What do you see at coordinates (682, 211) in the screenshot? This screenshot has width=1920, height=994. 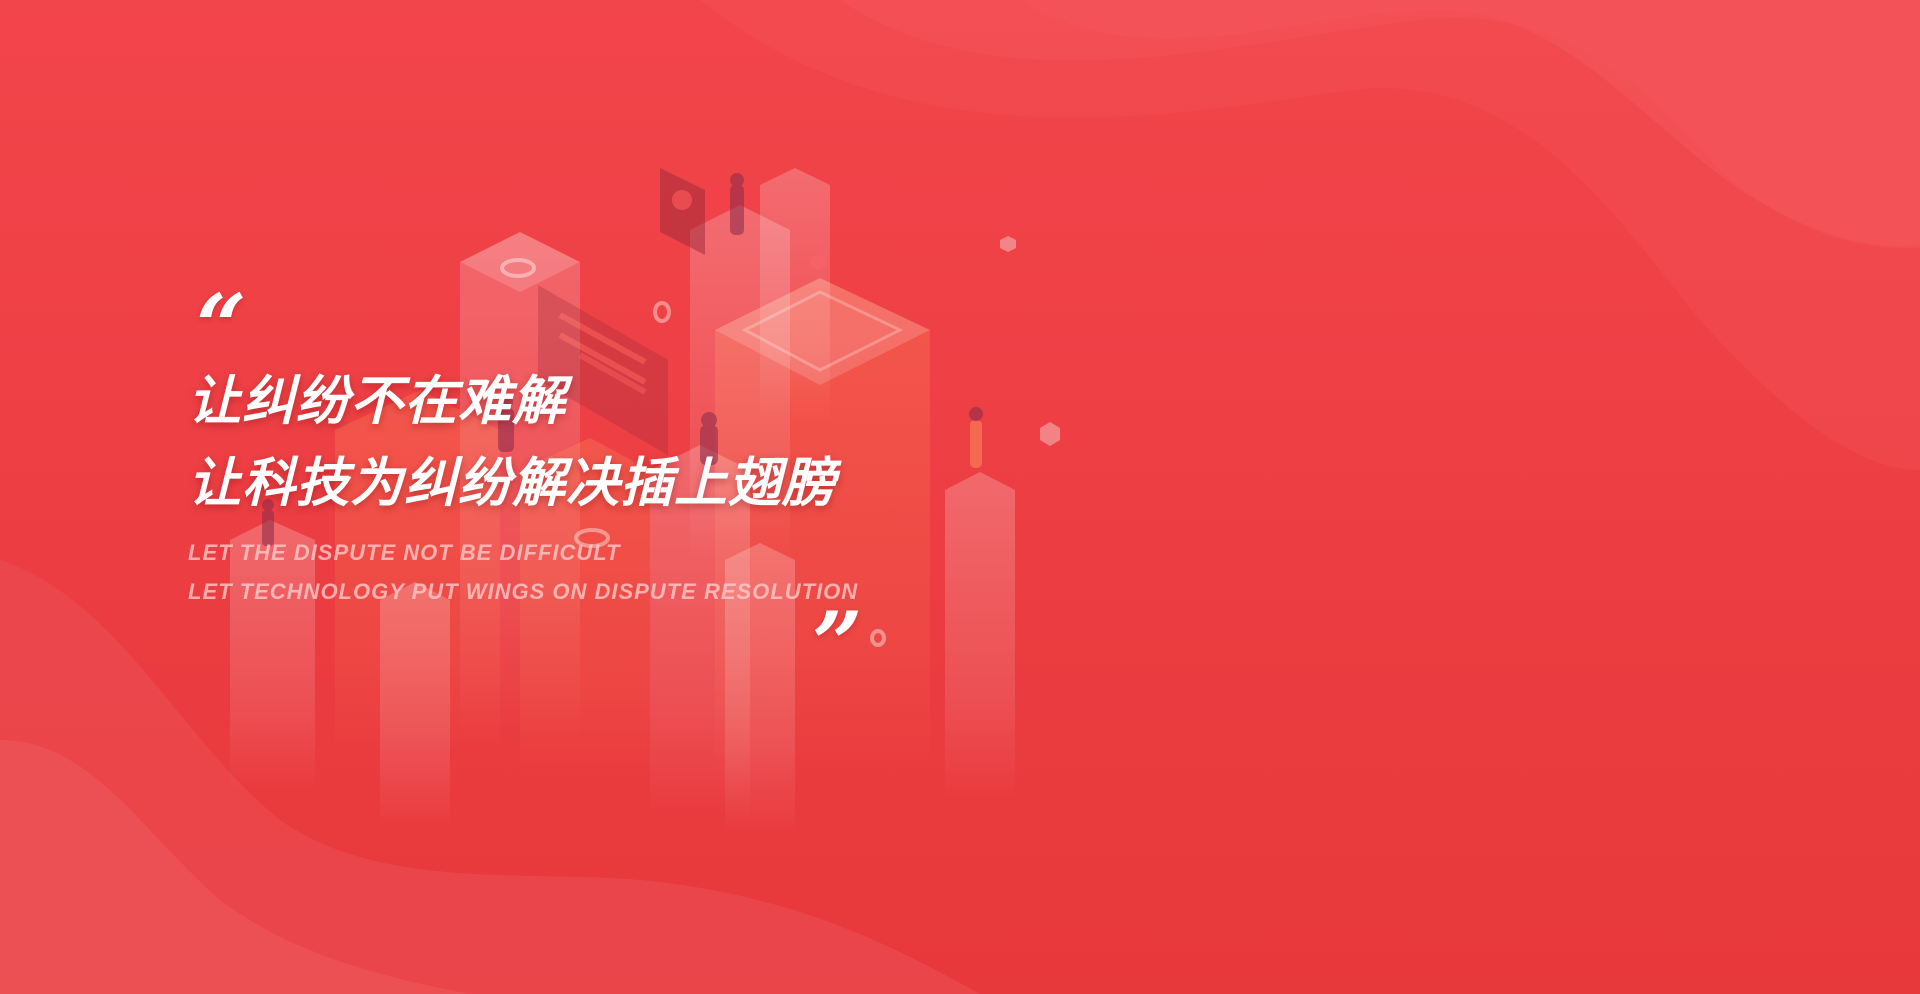 I see `floating-card` at bounding box center [682, 211].